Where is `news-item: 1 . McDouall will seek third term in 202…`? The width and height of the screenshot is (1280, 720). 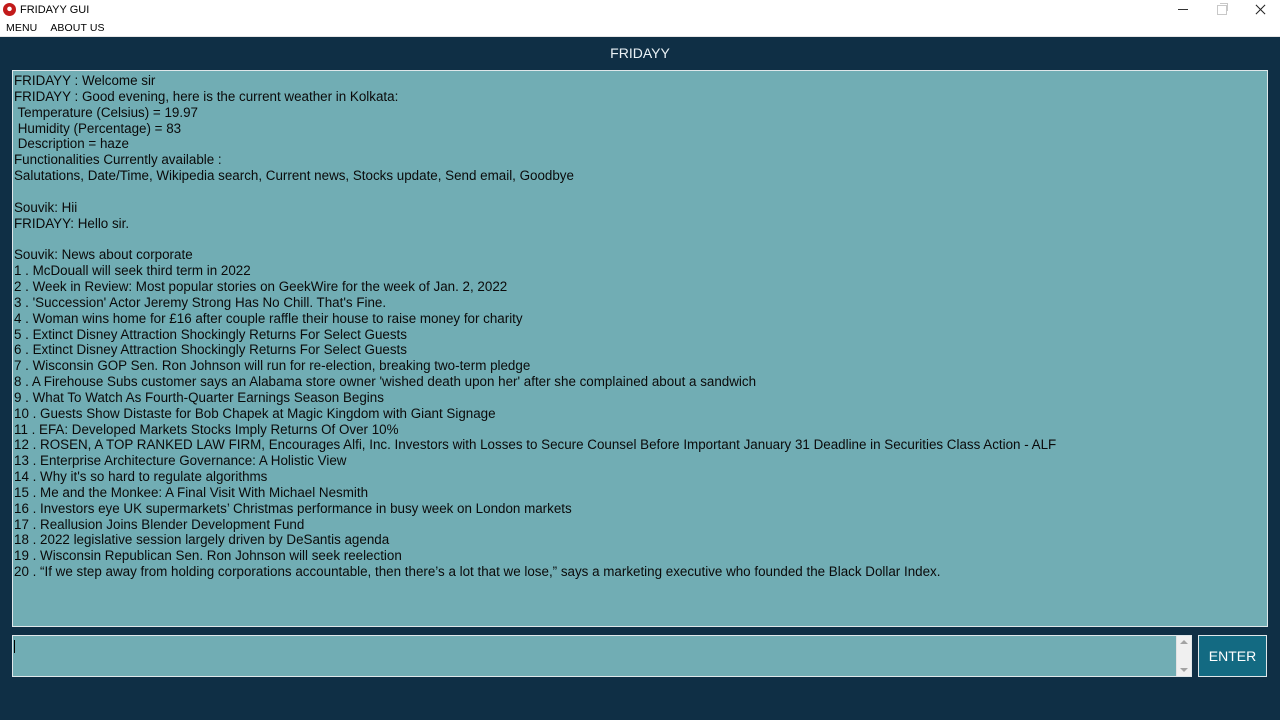 news-item: 1 . McDouall will seek third term in 202… is located at coordinates (132, 271).